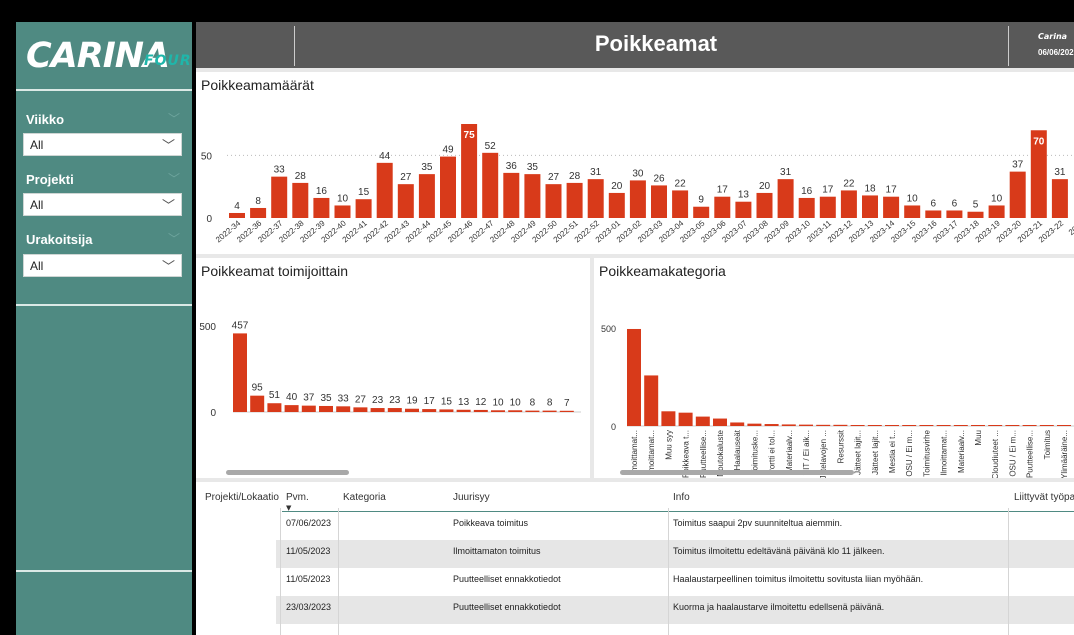 The width and height of the screenshot is (1074, 635). I want to click on data-label: 30, so click(638, 173).